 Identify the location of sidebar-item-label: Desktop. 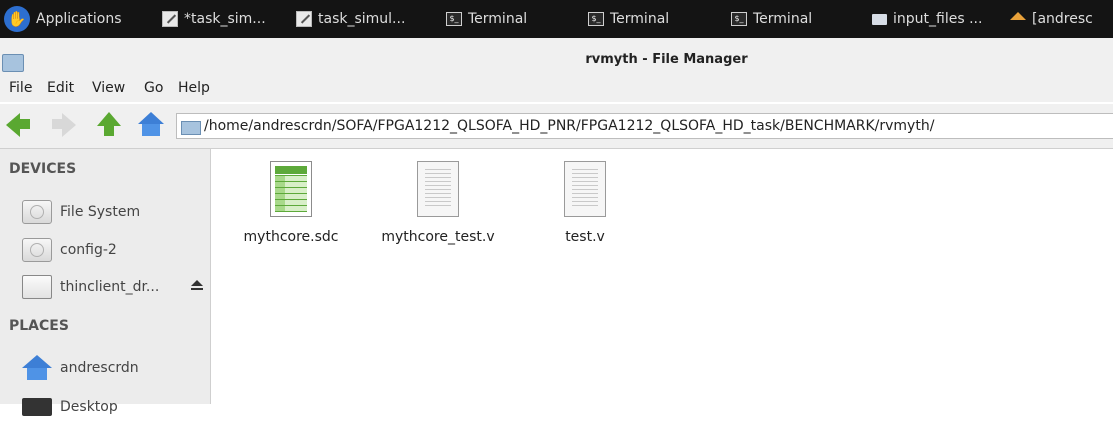
(89, 407).